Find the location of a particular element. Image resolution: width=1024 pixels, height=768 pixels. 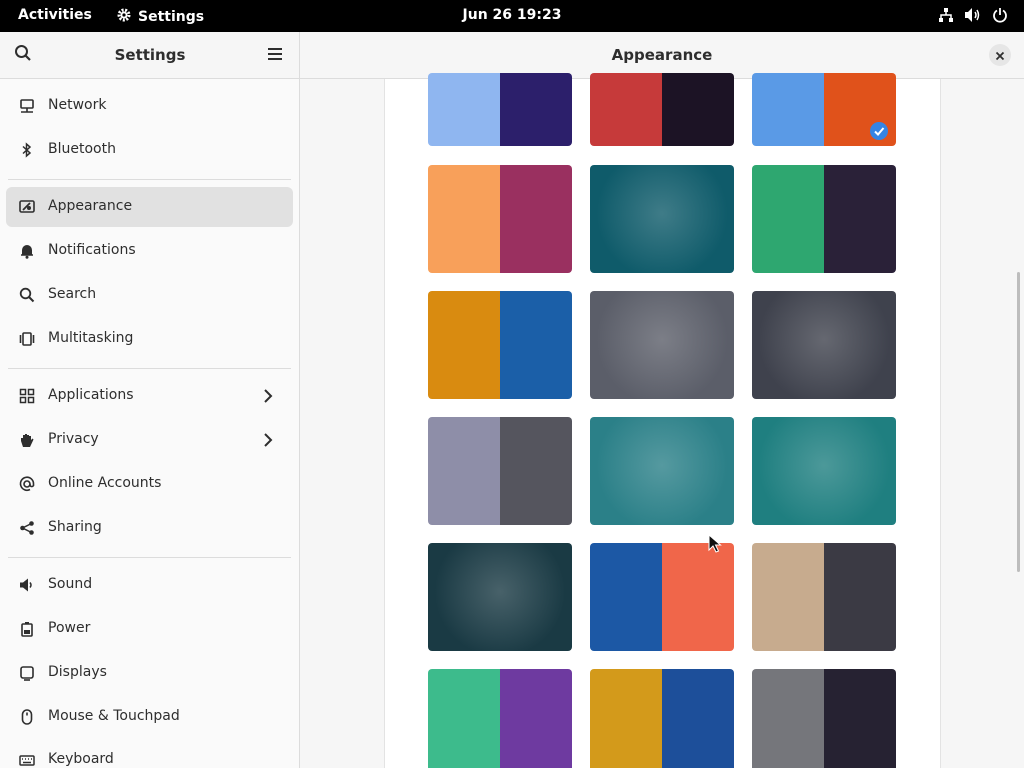

app-menu-button: Settings is located at coordinates (160, 17).